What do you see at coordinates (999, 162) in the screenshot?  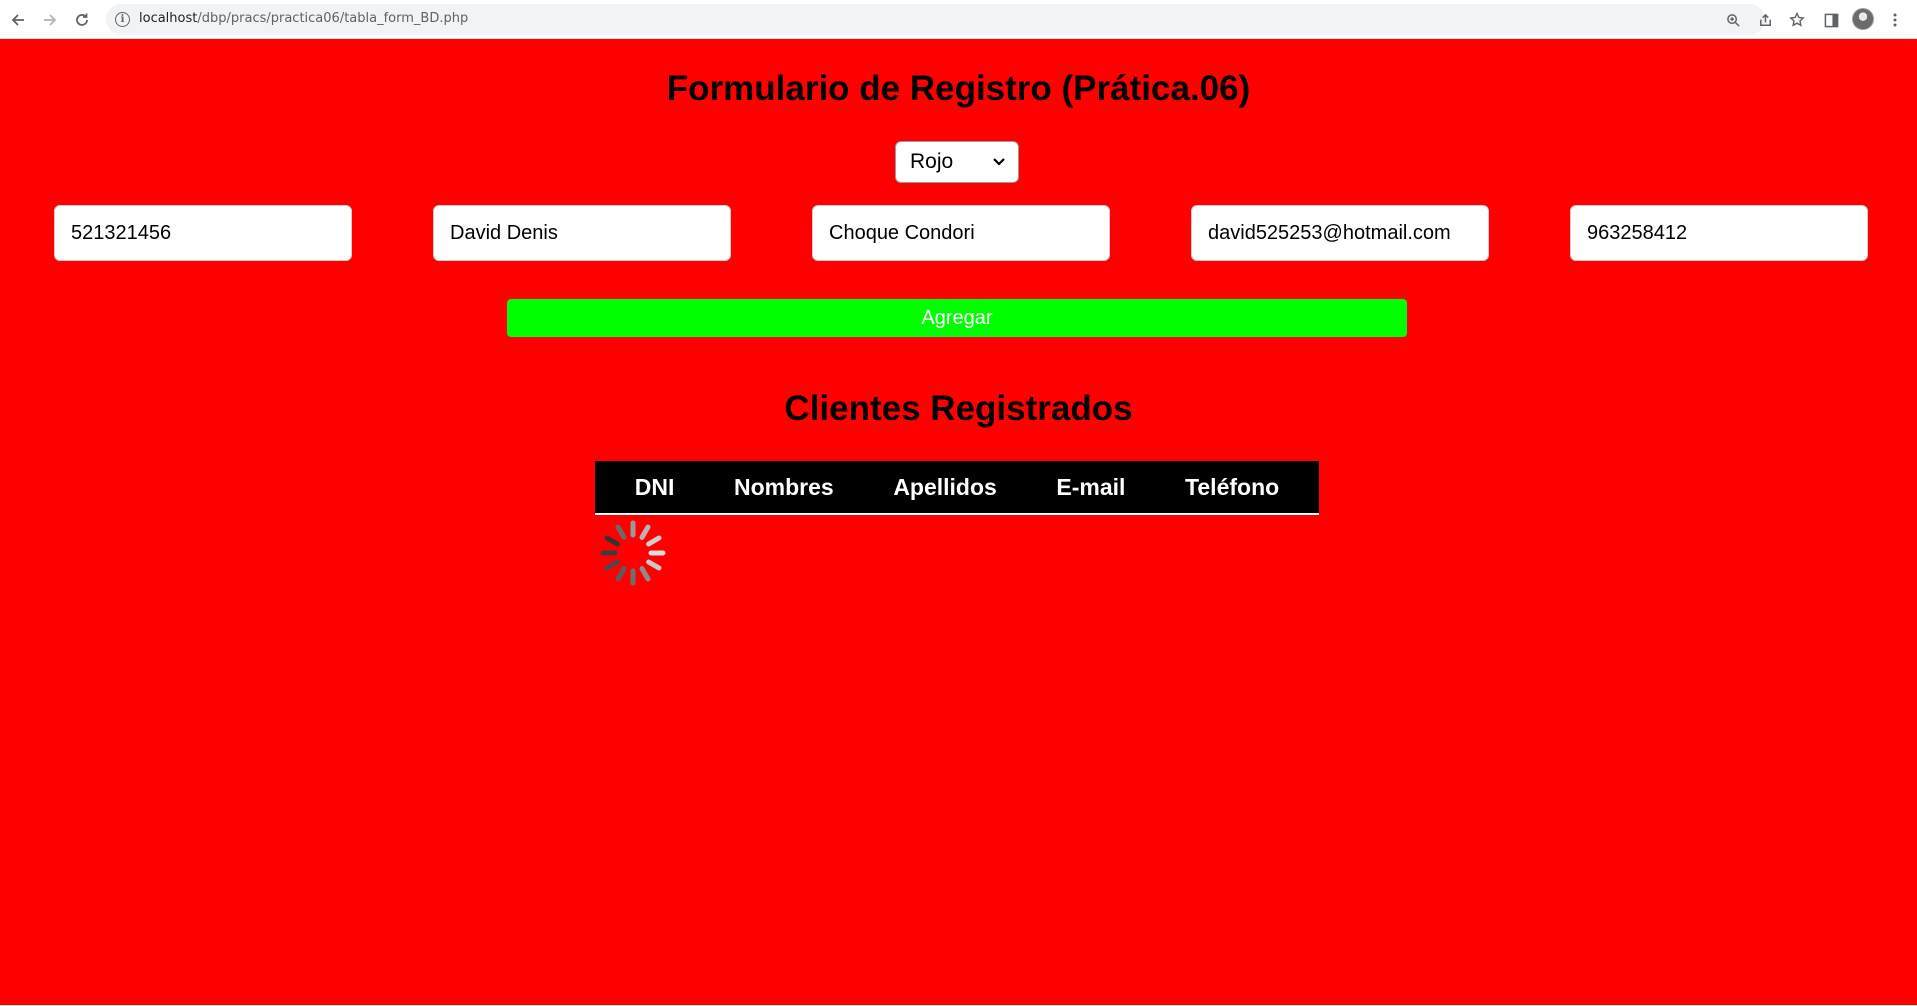 I see `chevron-down-icon` at bounding box center [999, 162].